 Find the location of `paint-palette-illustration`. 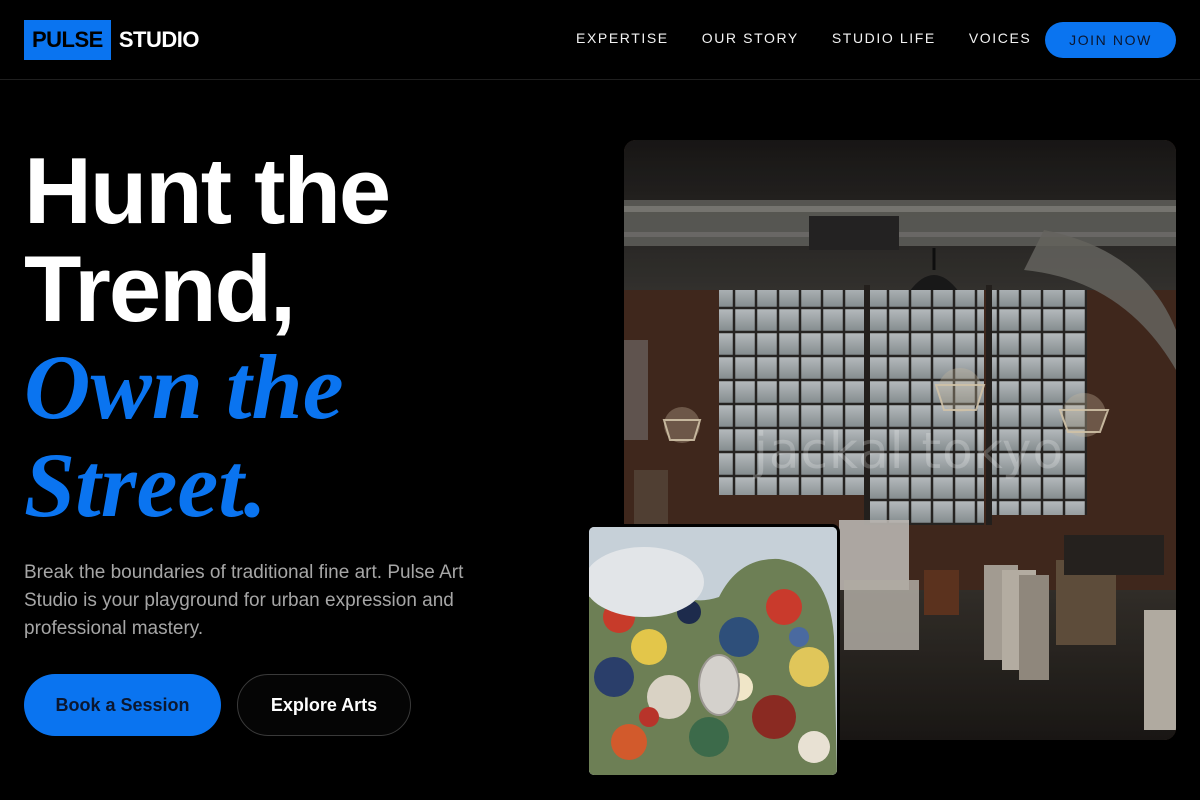

paint-palette-illustration is located at coordinates (713, 651).